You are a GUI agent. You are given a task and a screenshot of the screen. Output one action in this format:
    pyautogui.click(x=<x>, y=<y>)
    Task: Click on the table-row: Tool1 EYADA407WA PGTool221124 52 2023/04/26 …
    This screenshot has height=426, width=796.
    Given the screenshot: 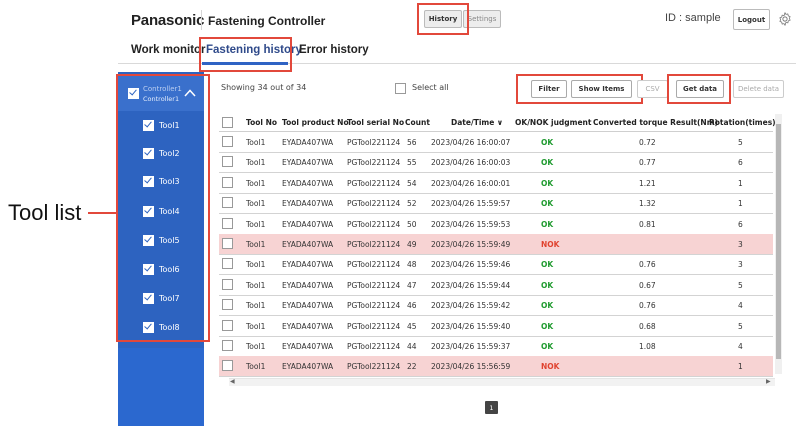 What is the action you would take?
    pyautogui.click(x=496, y=204)
    